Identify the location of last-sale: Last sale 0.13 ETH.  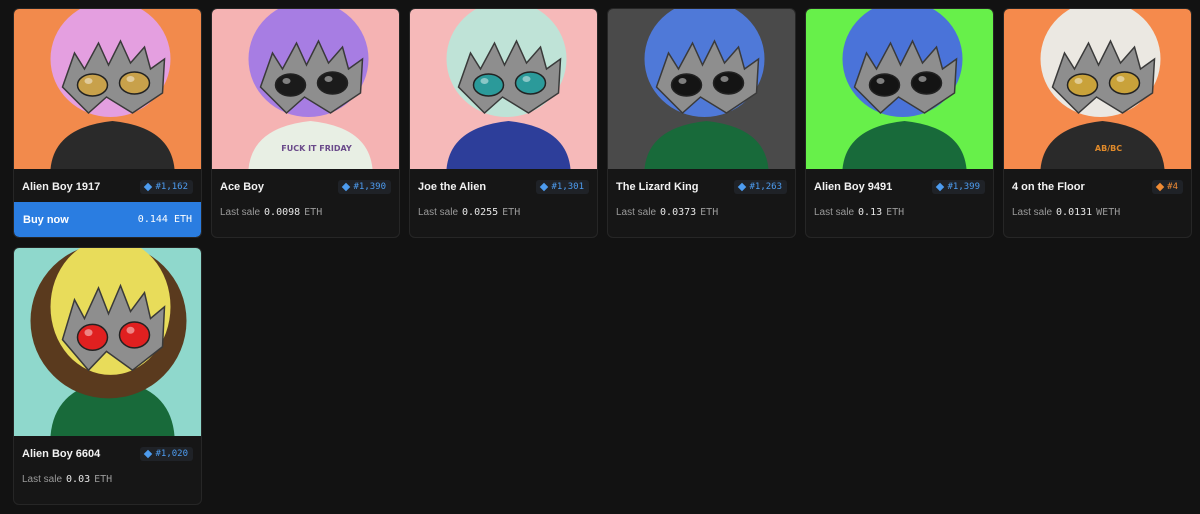
(859, 212).